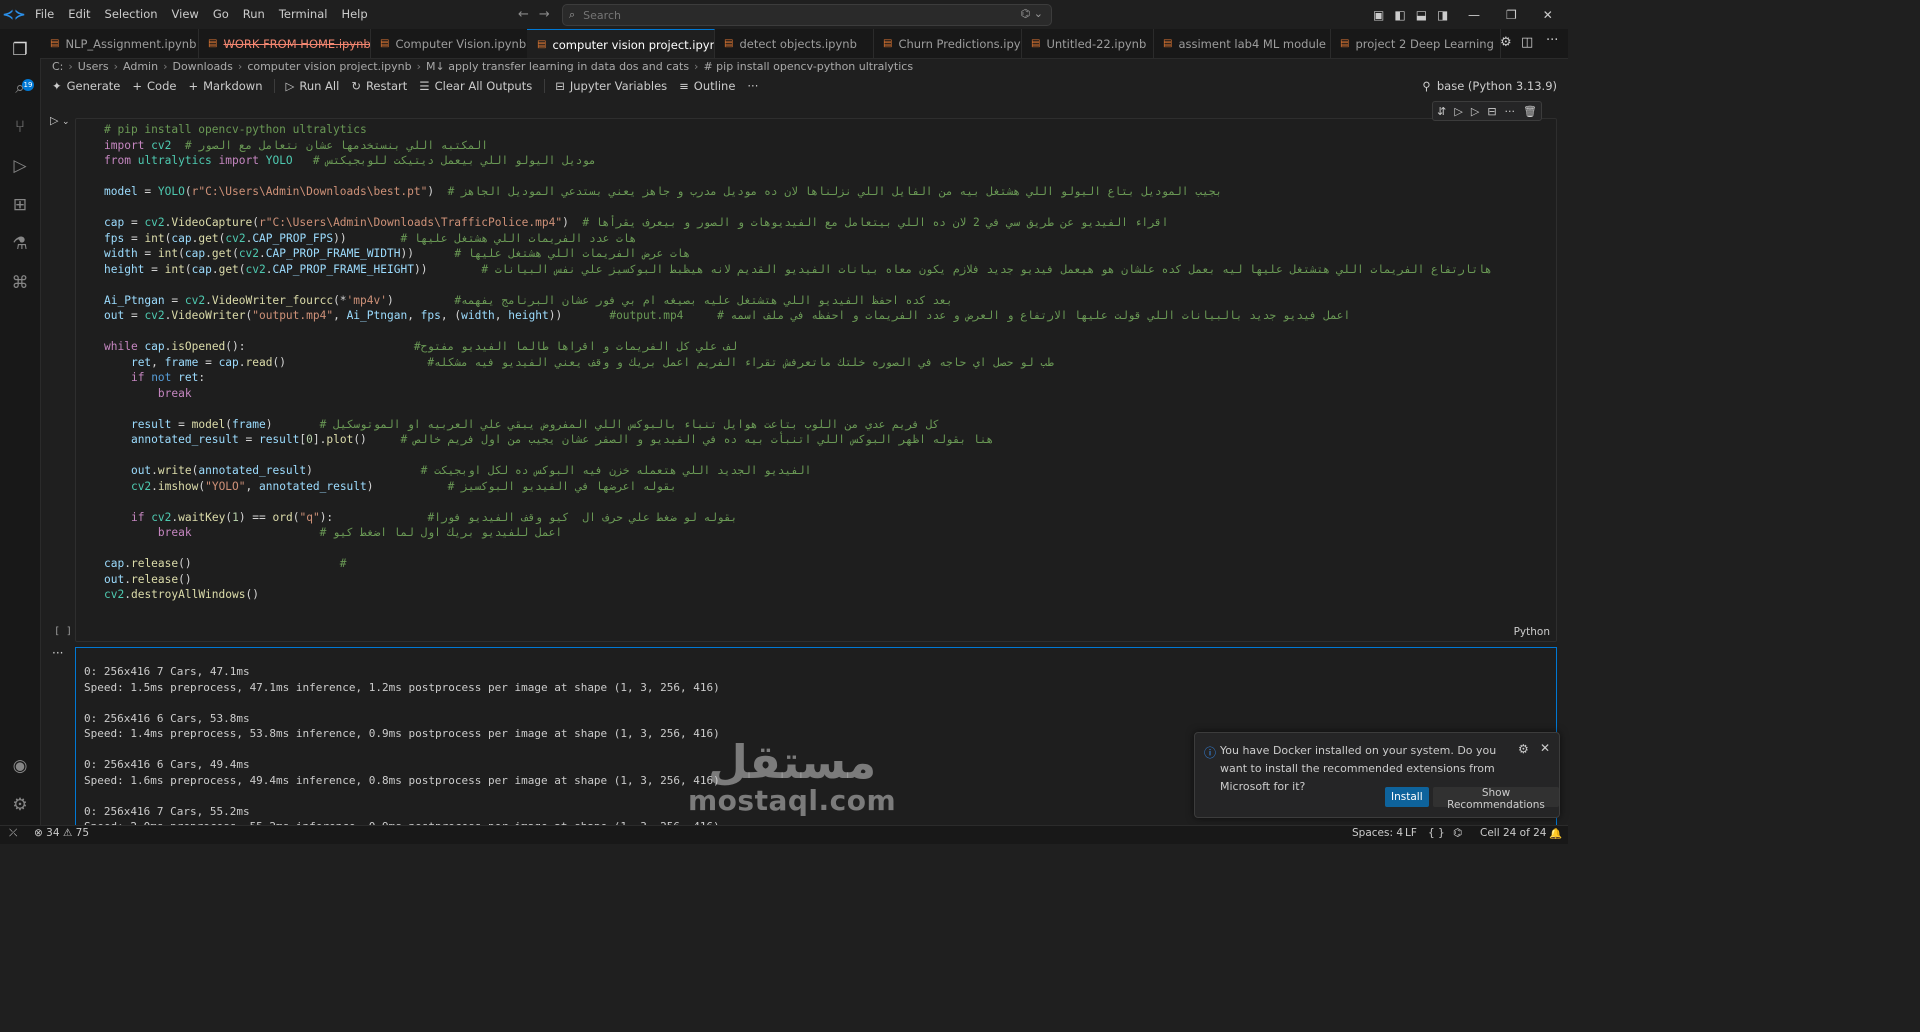 This screenshot has width=1920, height=1032. Describe the element at coordinates (1491, 111) in the screenshot. I see `split-cell-icon: ⊟` at that location.